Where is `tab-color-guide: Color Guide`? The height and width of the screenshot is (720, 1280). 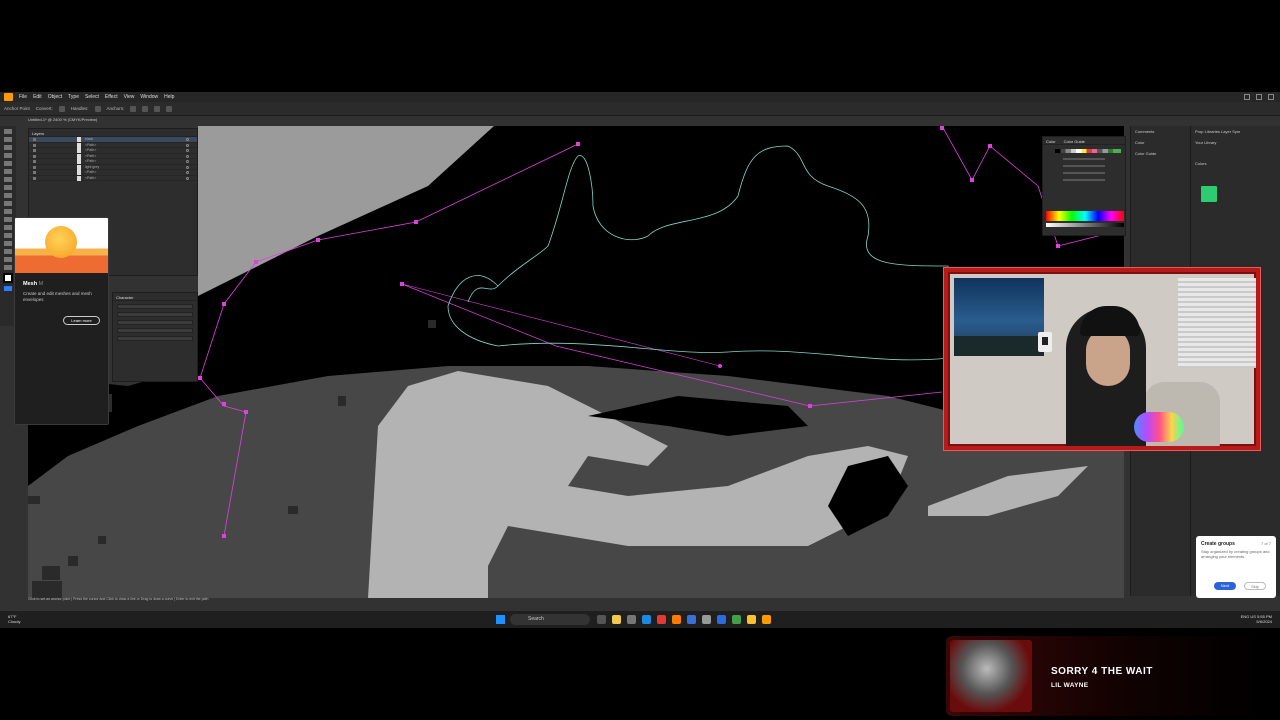 tab-color-guide: Color Guide is located at coordinates (1074, 141).